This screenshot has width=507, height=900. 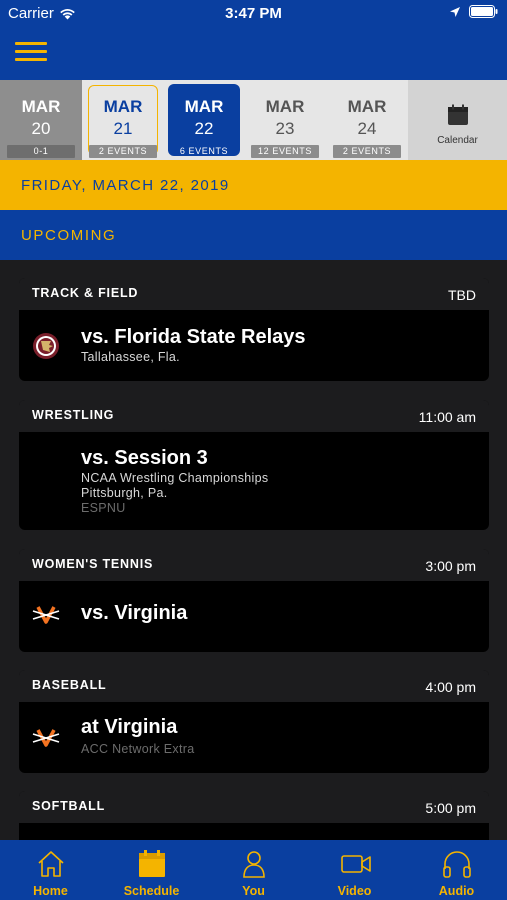 I want to click on date-day: 23, so click(x=285, y=128).